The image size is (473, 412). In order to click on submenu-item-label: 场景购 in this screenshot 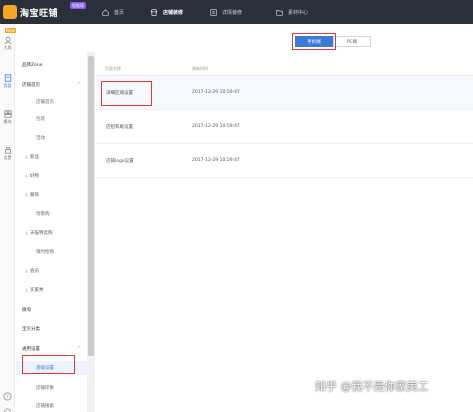, I will do `click(43, 214)`.